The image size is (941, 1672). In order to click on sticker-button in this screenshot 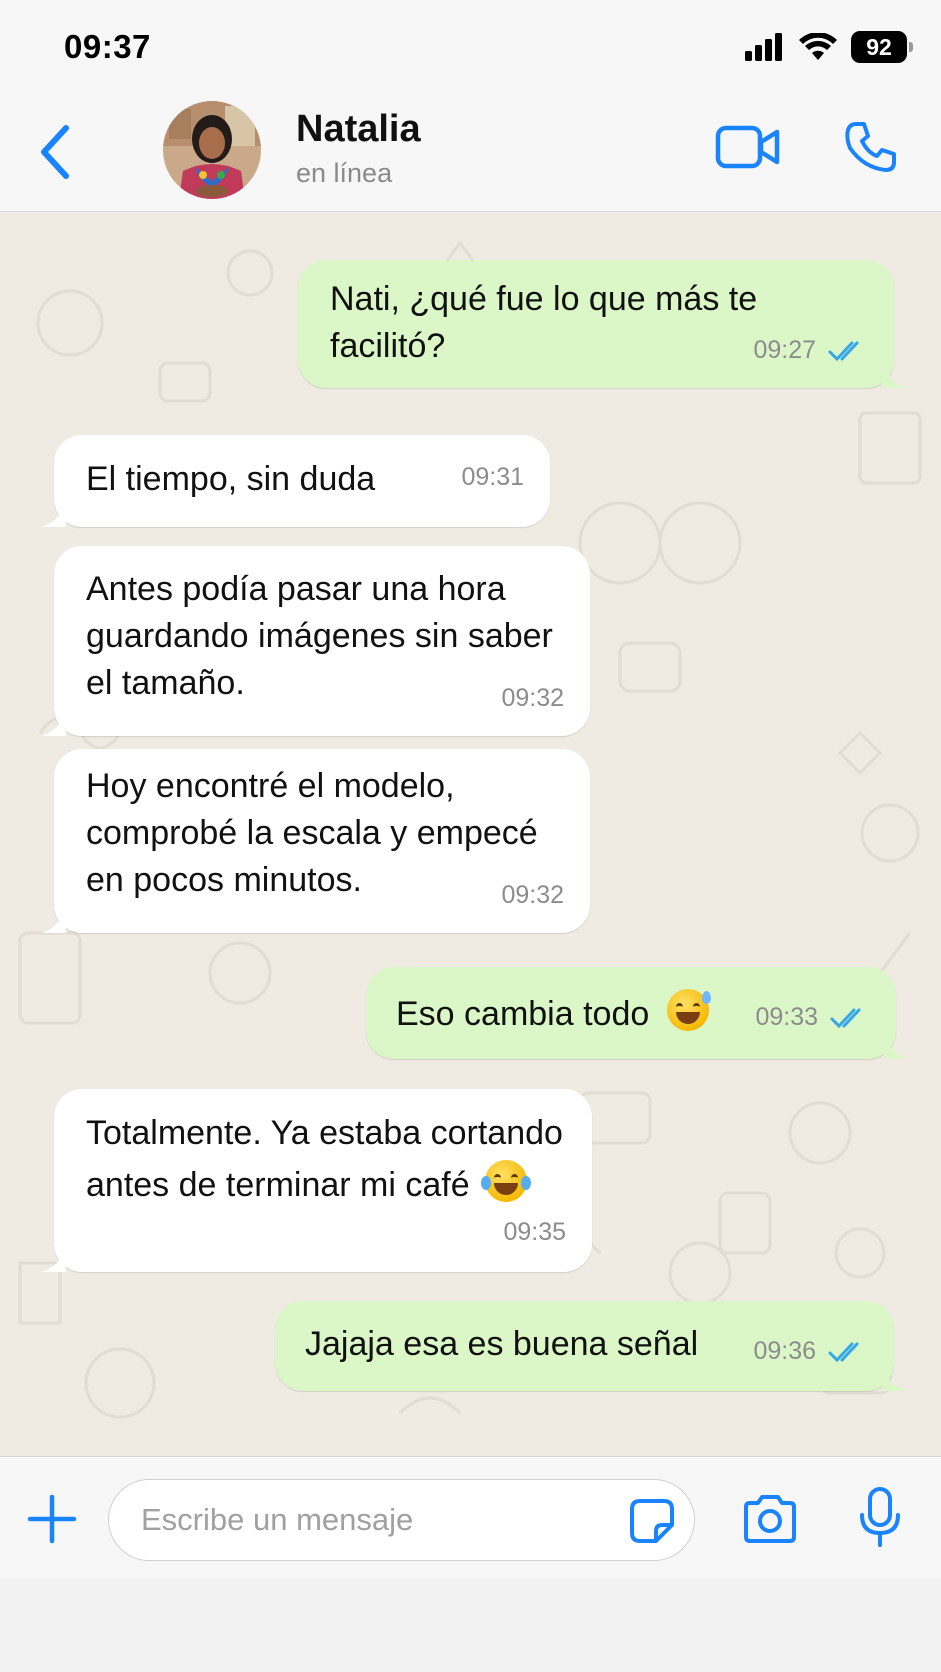, I will do `click(652, 1521)`.